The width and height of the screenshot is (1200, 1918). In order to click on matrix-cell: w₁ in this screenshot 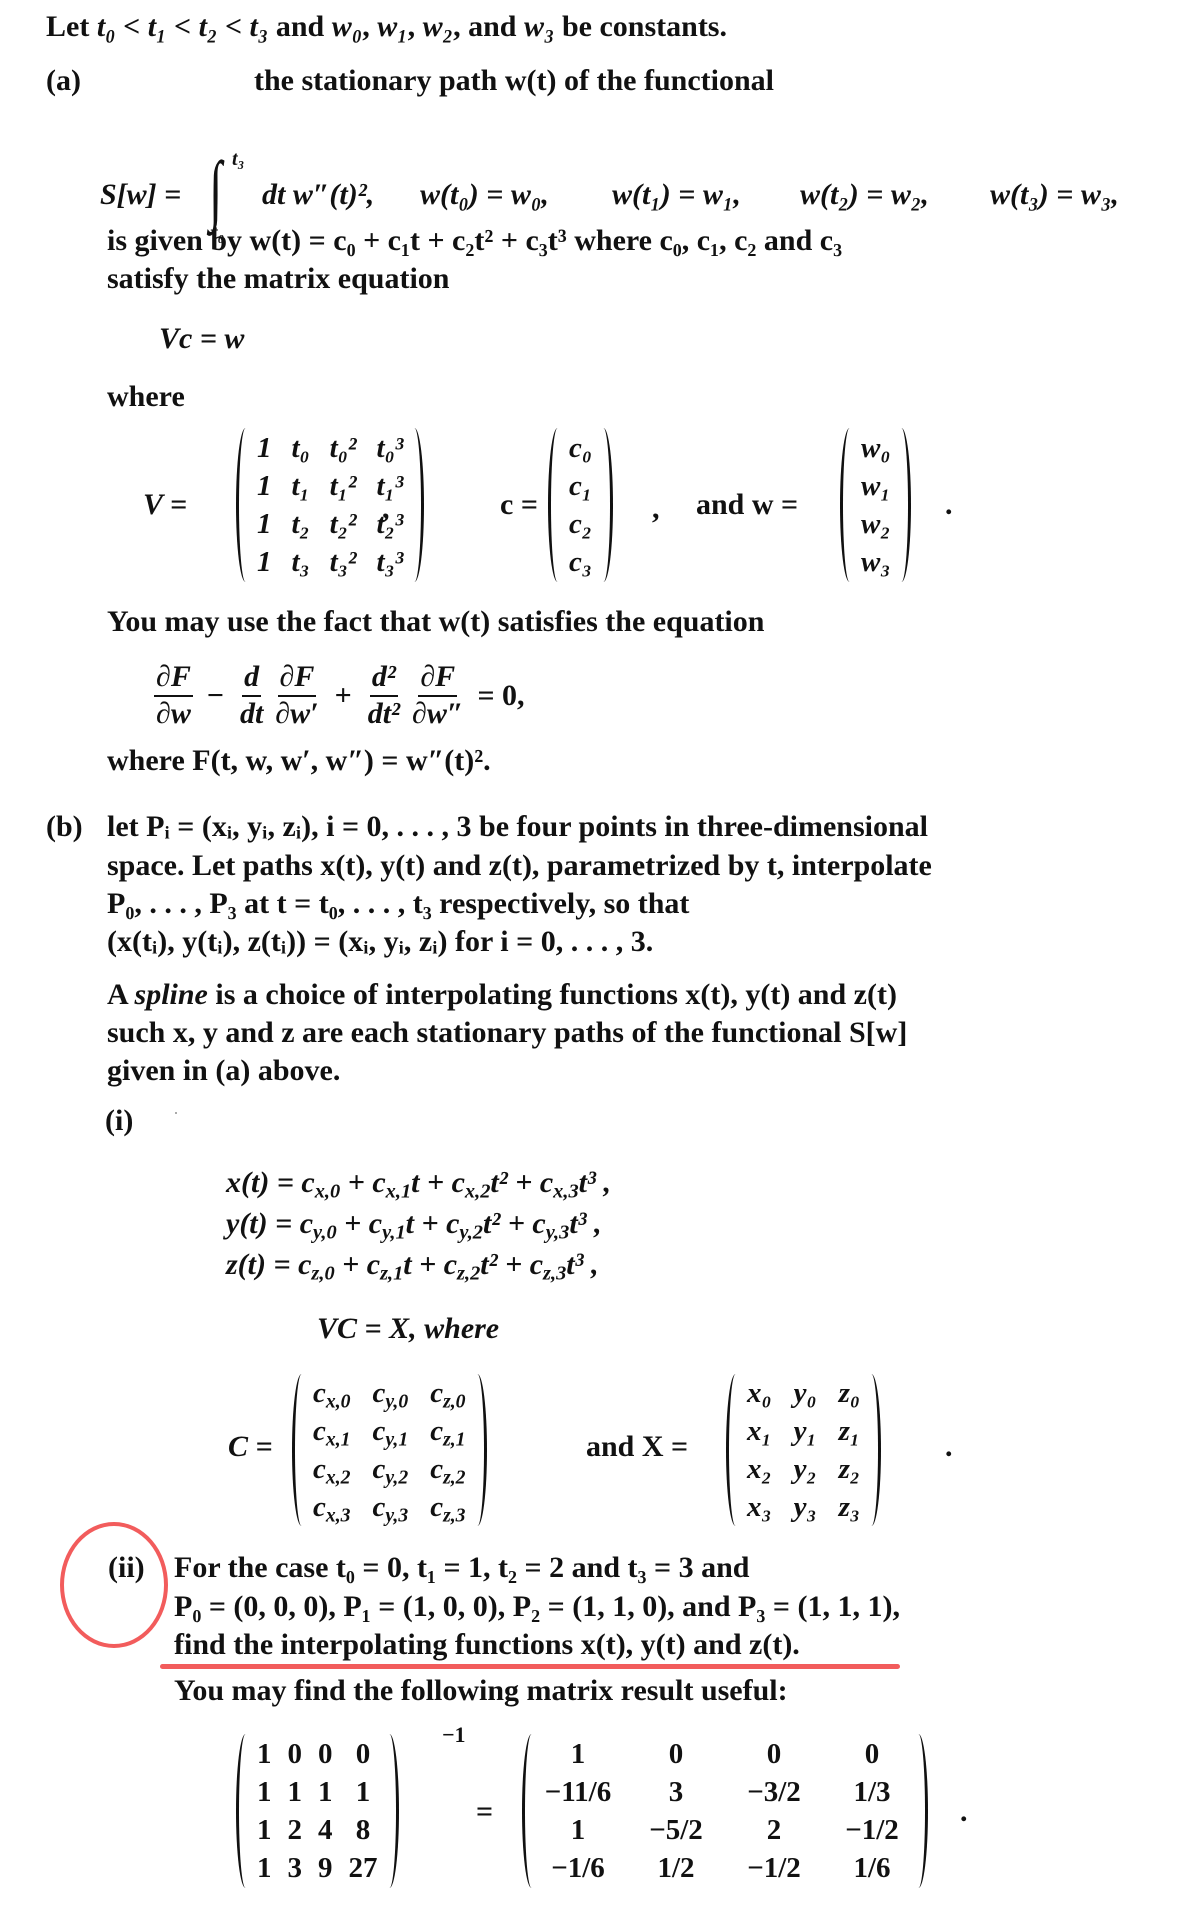, I will do `click(876, 486)`.